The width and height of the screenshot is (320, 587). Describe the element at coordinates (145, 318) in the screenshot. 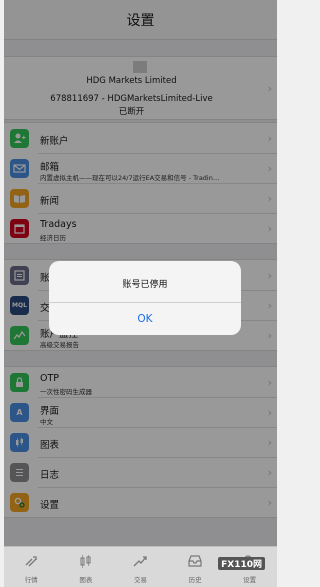

I see `ok-button: OK` at that location.